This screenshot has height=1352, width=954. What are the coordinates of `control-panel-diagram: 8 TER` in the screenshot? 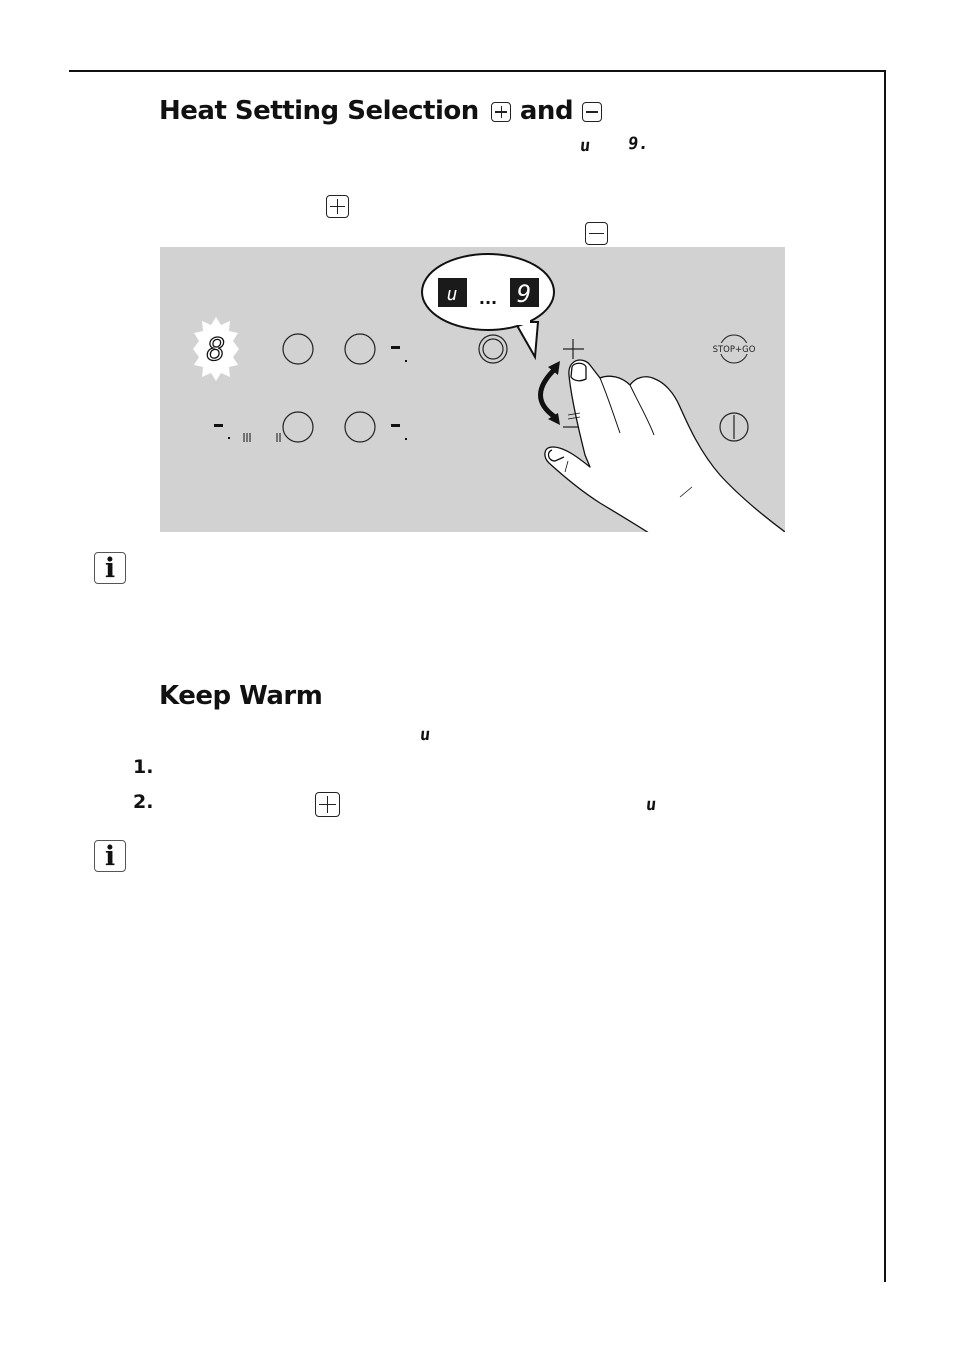 It's located at (472, 389).